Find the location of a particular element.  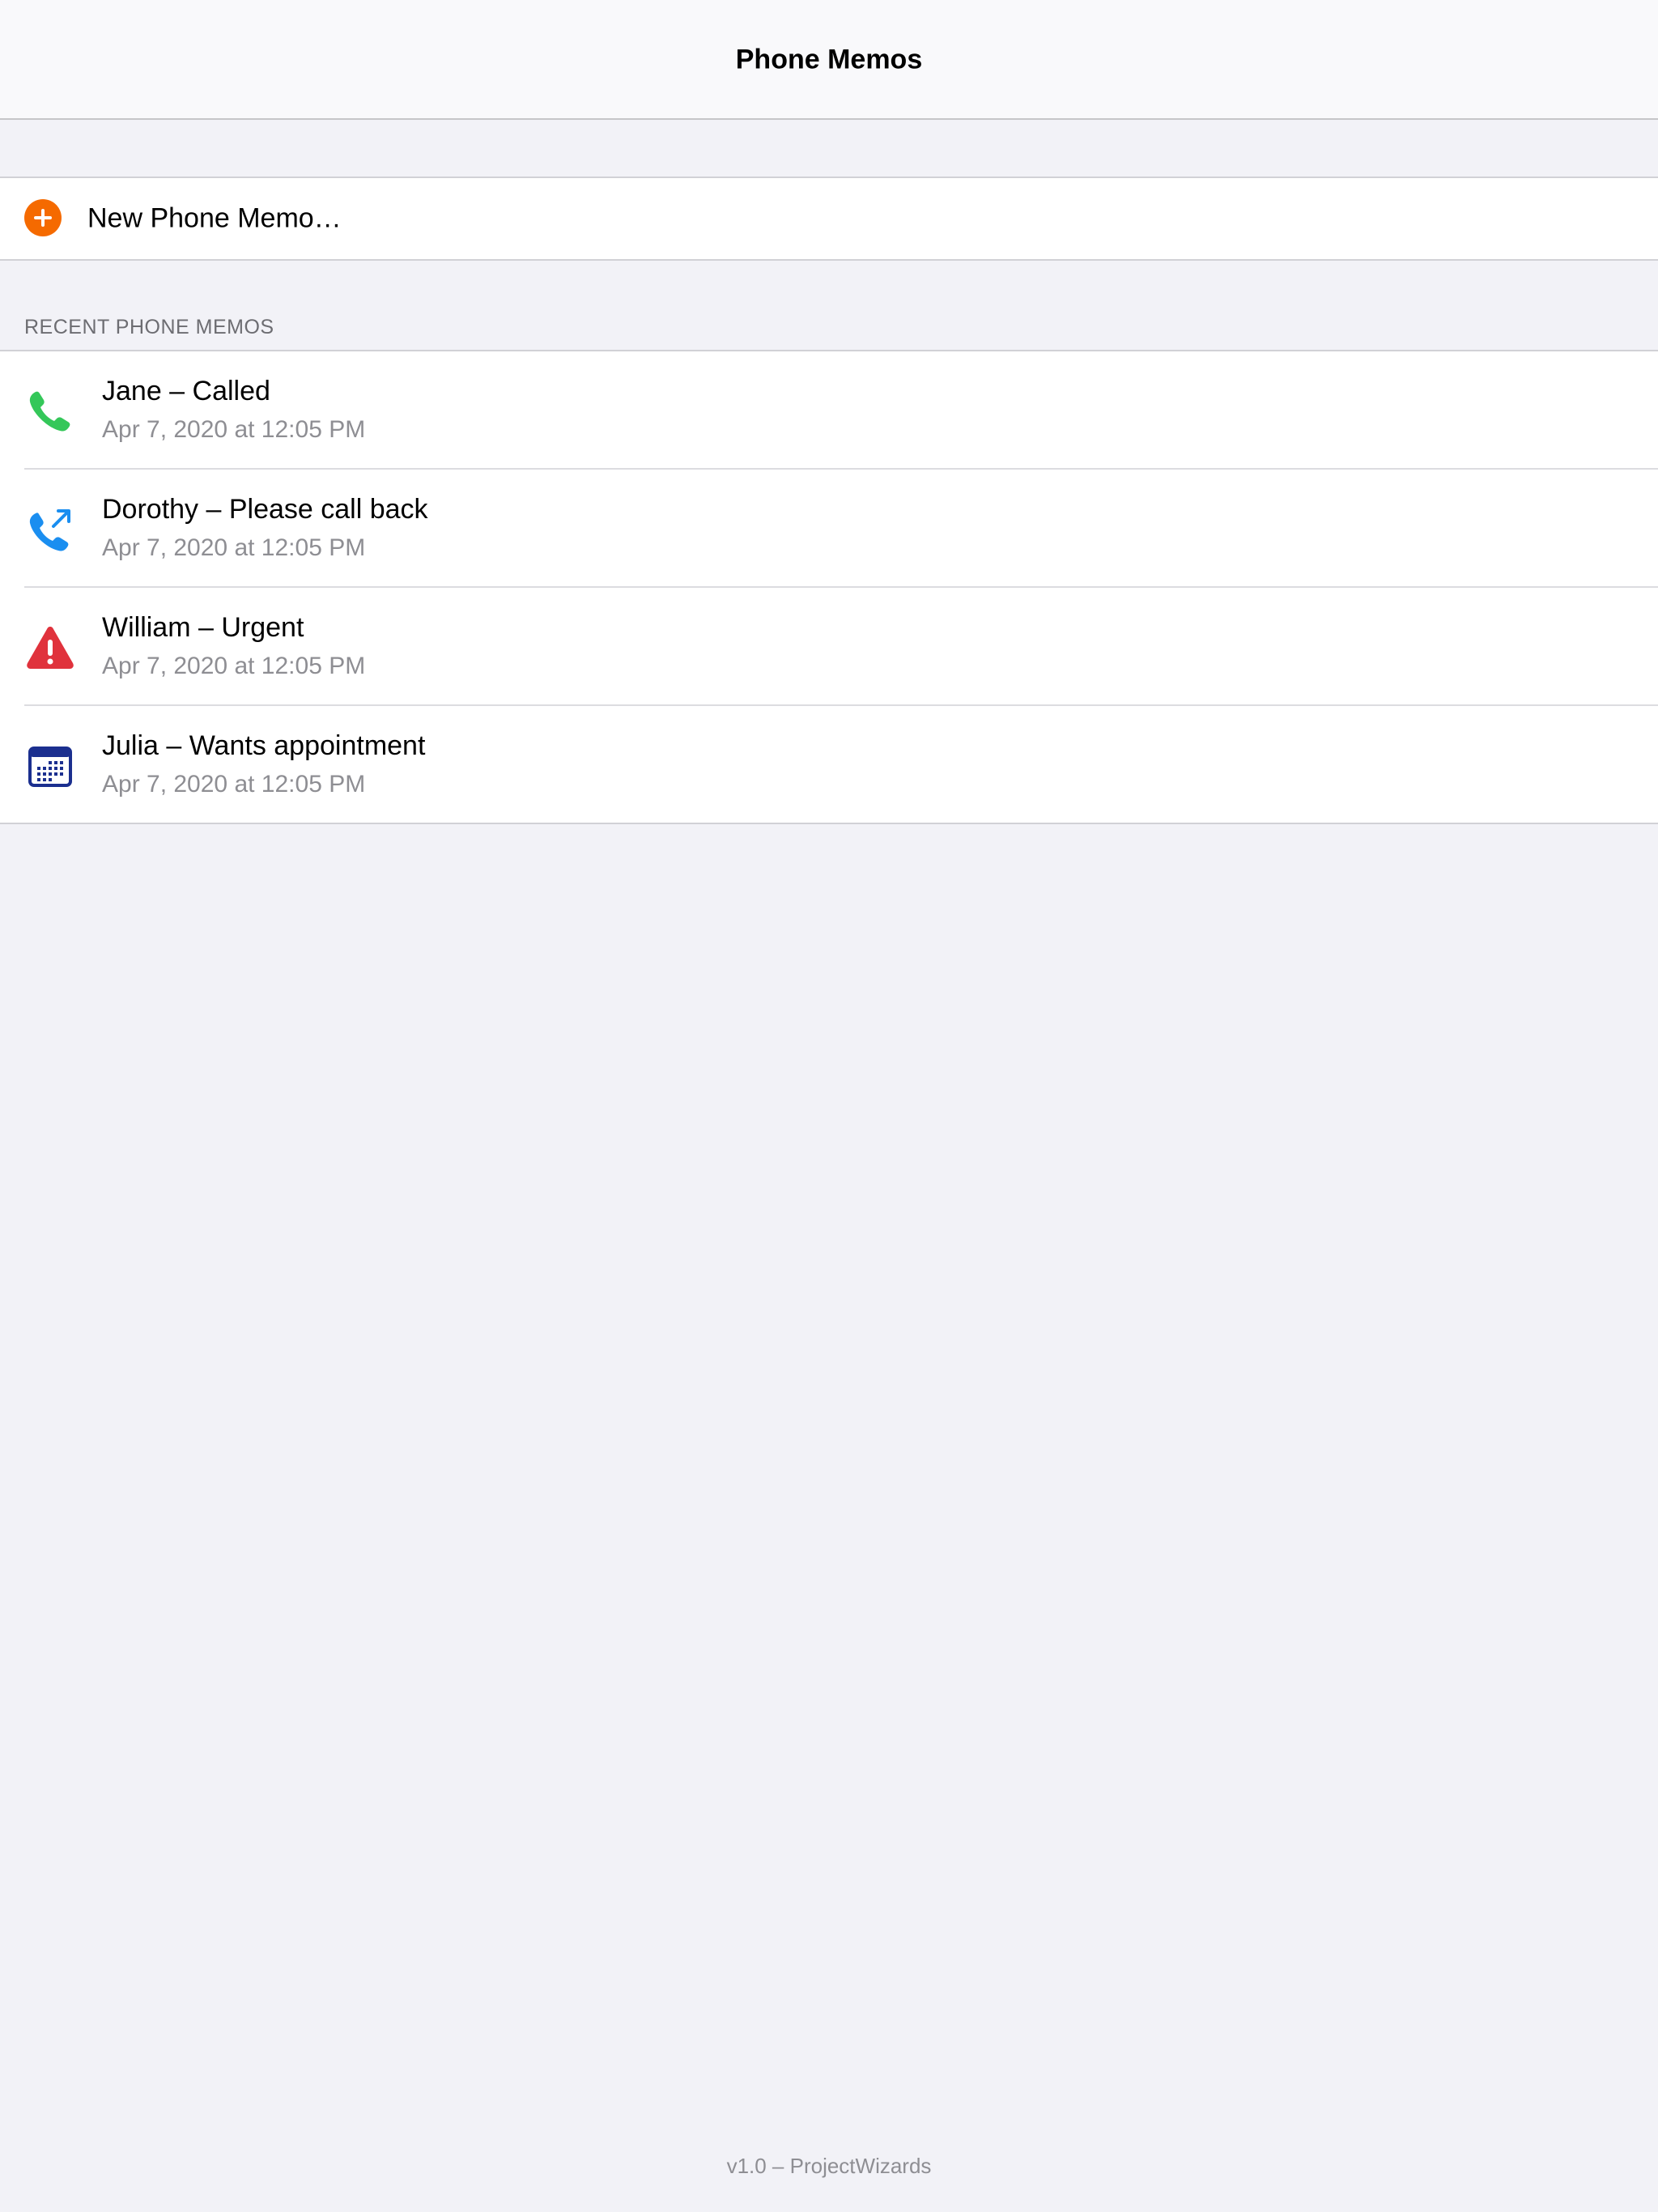

memo-title: Julia – Wants appointment is located at coordinates (264, 745).